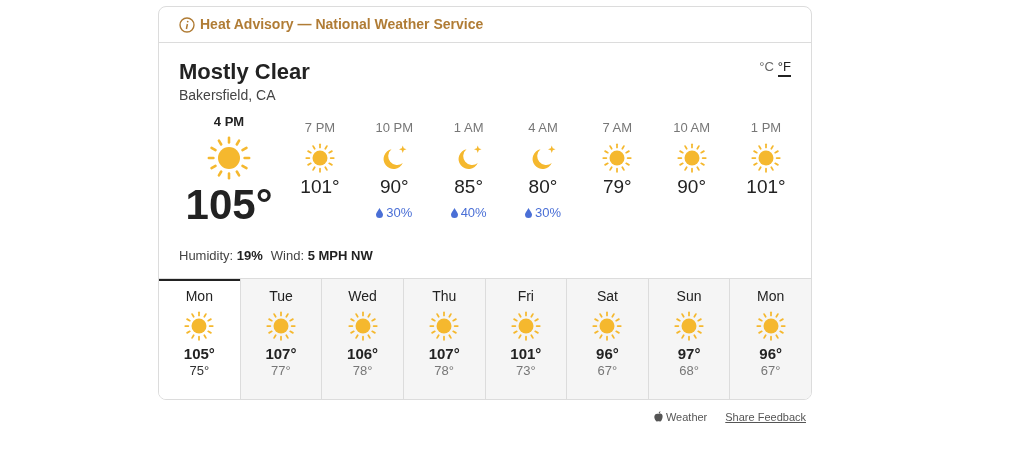  What do you see at coordinates (766, 67) in the screenshot?
I see `unit-toggle: °C` at bounding box center [766, 67].